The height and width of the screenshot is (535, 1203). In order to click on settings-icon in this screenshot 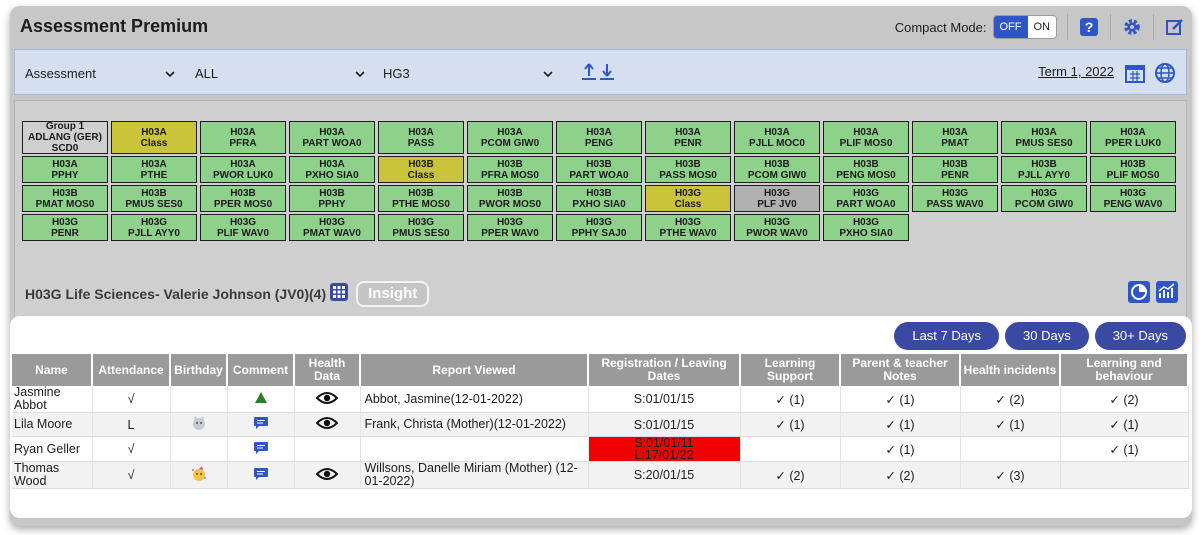, I will do `click(1132, 27)`.